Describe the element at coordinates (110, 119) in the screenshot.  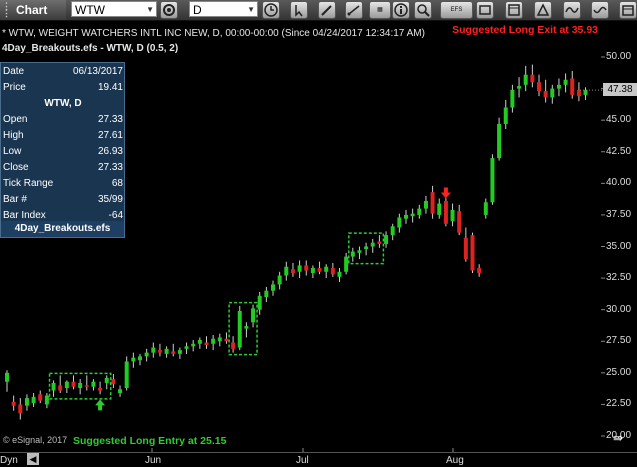
I see `dw-value: 27.33` at that location.